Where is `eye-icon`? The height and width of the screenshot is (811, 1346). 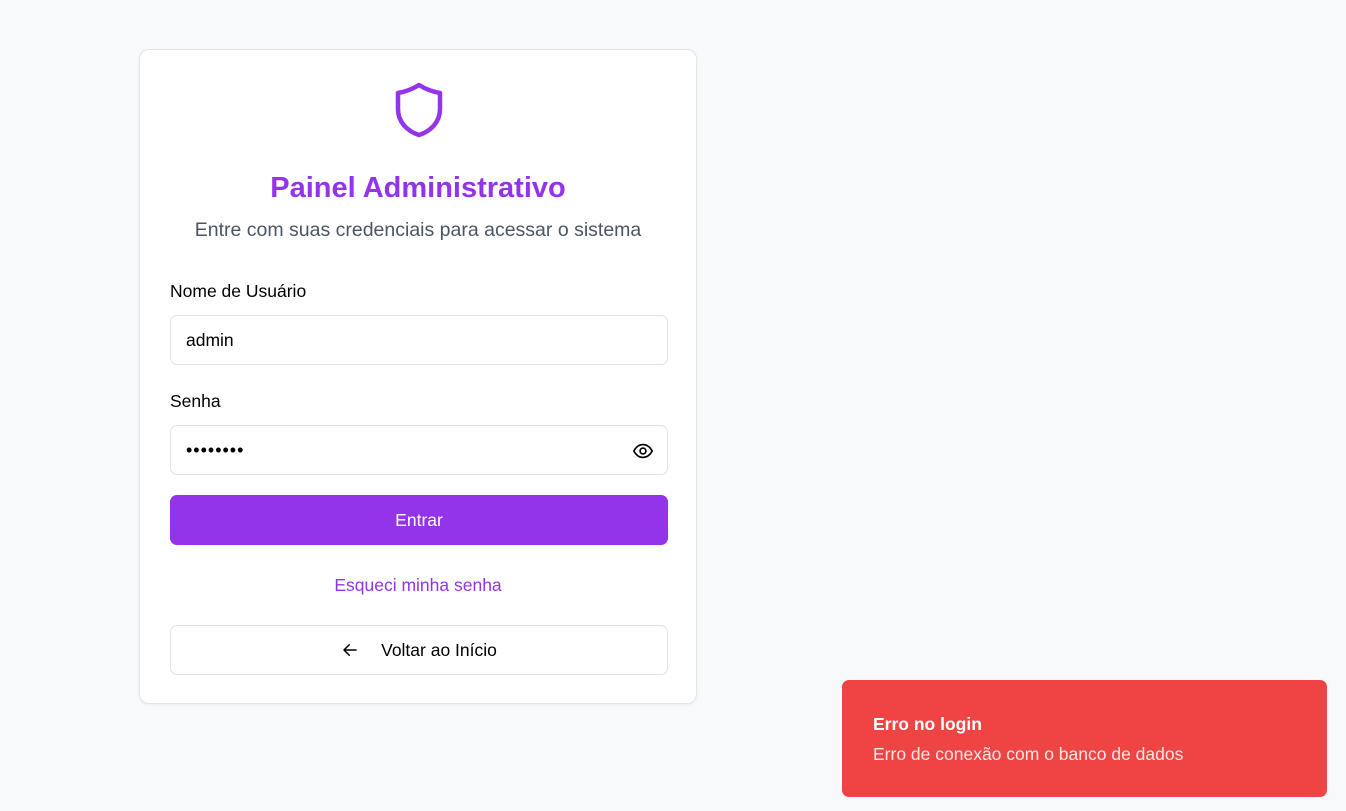
eye-icon is located at coordinates (643, 451).